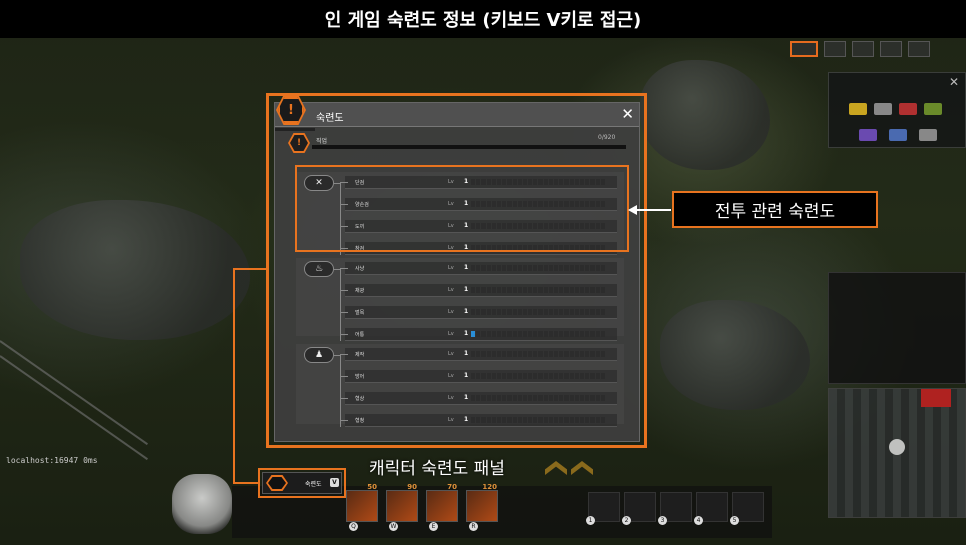 The height and width of the screenshot is (545, 966). Describe the element at coordinates (437, 469) in the screenshot. I see `panel-callout: 캐릭터 숙련도 패널` at that location.